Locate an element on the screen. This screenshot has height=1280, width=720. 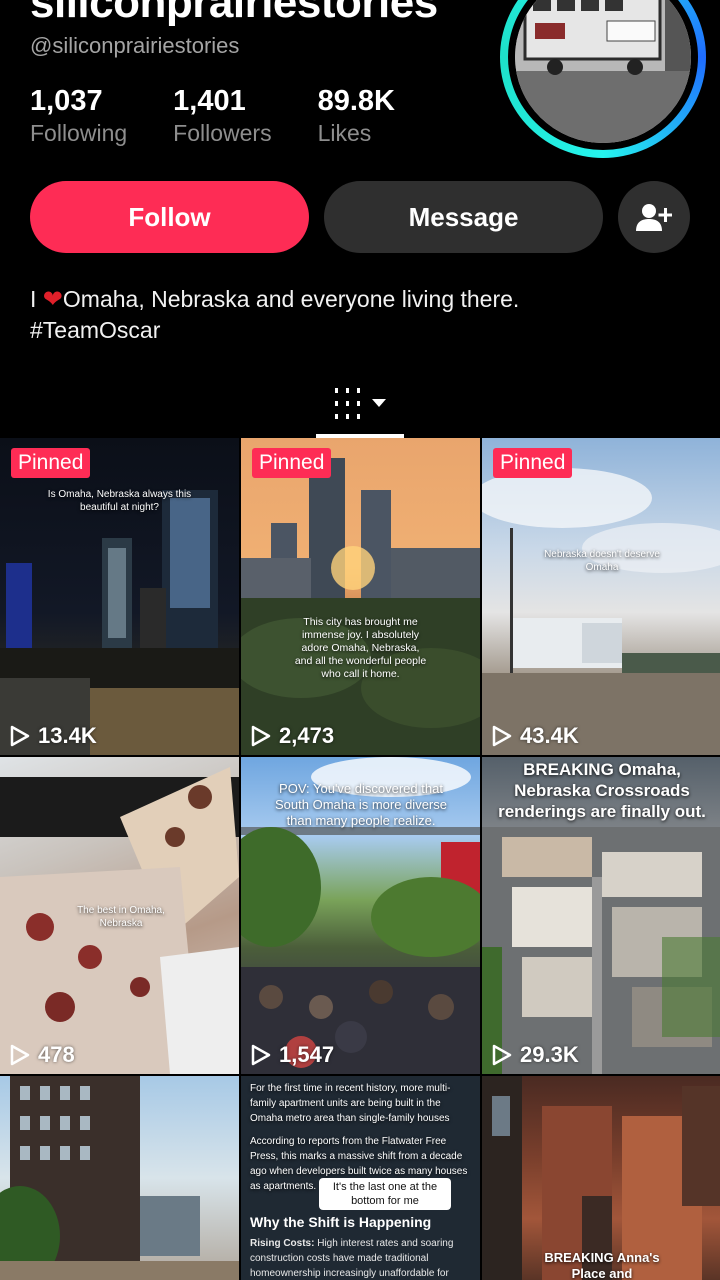
view-count: 13.4K is located at coordinates (53, 736).